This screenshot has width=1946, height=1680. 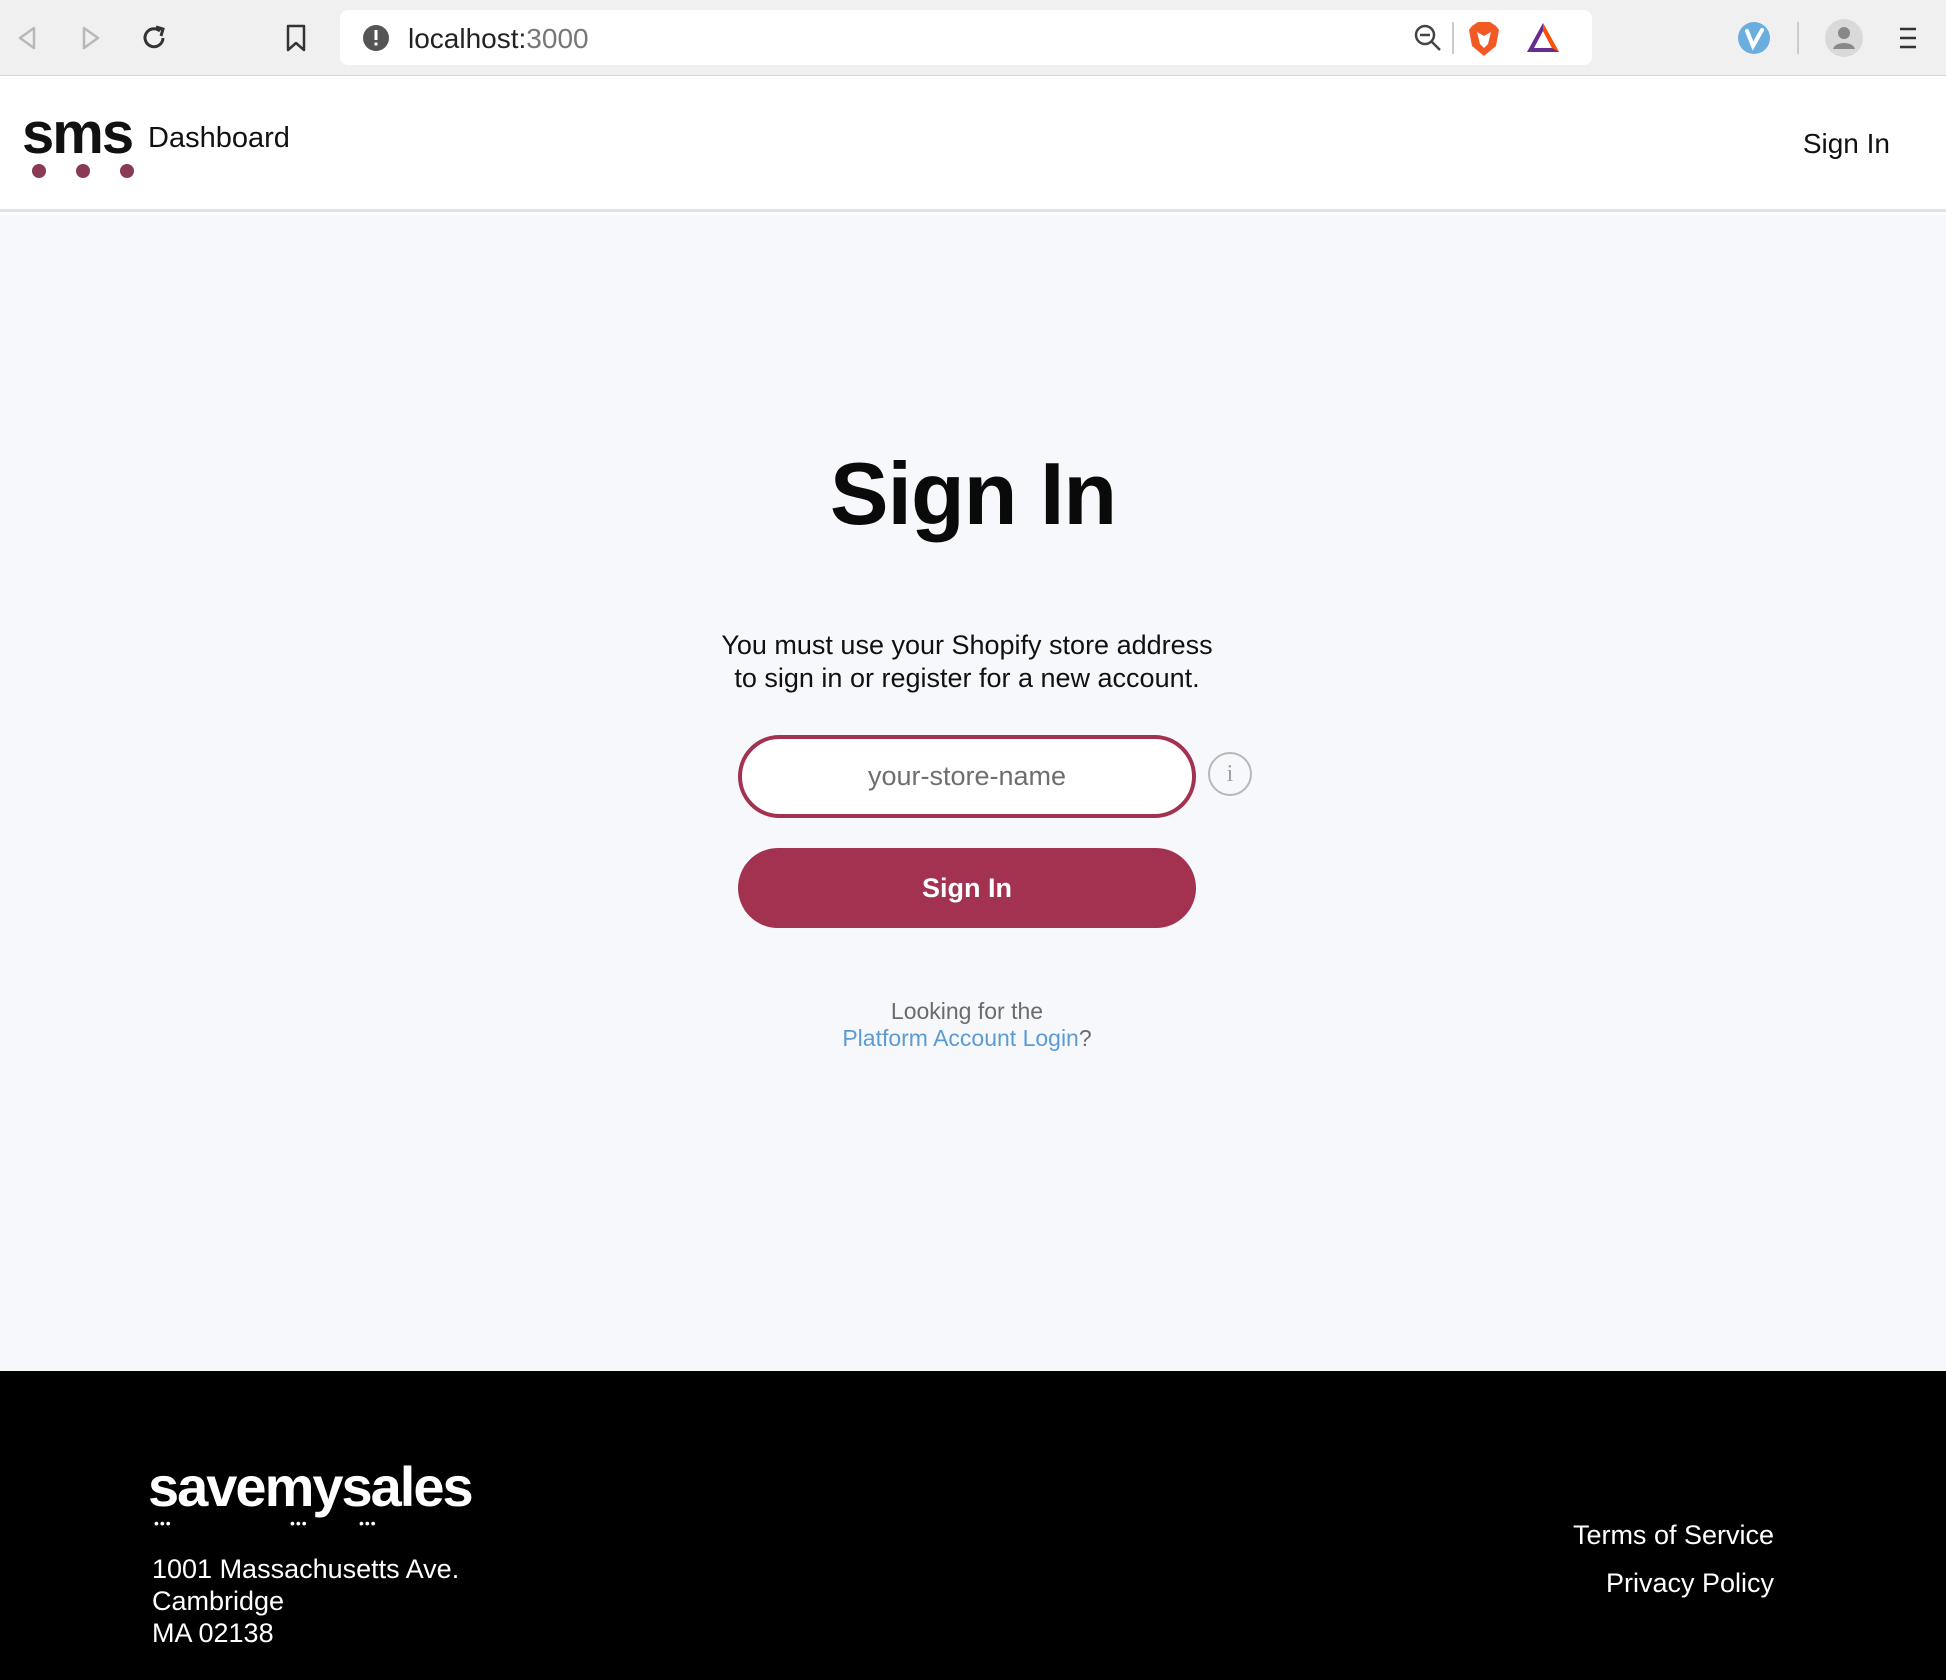 I want to click on brave-shields-icon, so click(x=1484, y=41).